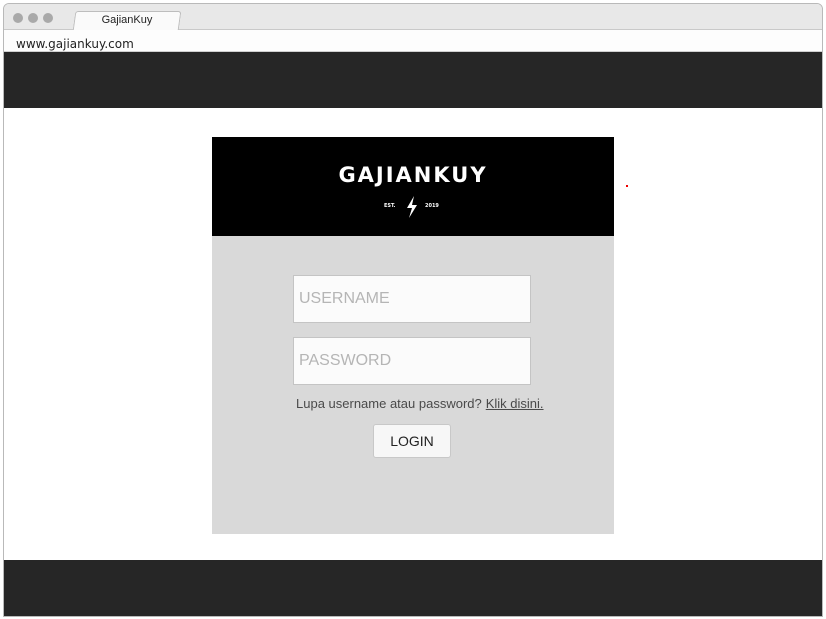  What do you see at coordinates (127, 20) in the screenshot?
I see `browser-tab-title: GajianKuy` at bounding box center [127, 20].